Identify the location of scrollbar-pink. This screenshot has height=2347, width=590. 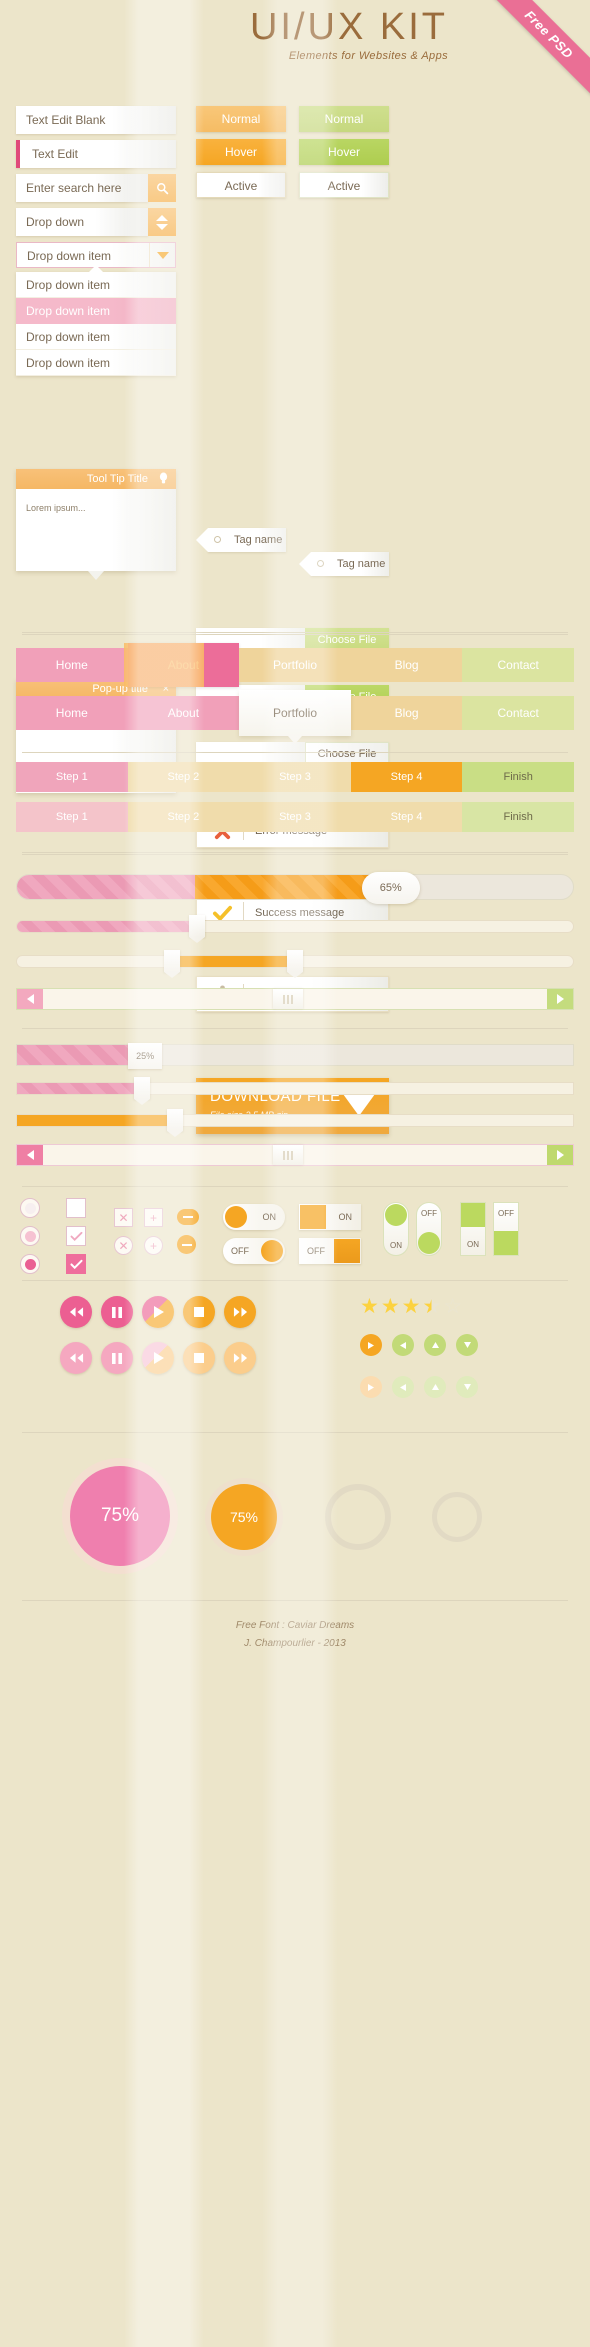
(295, 1155).